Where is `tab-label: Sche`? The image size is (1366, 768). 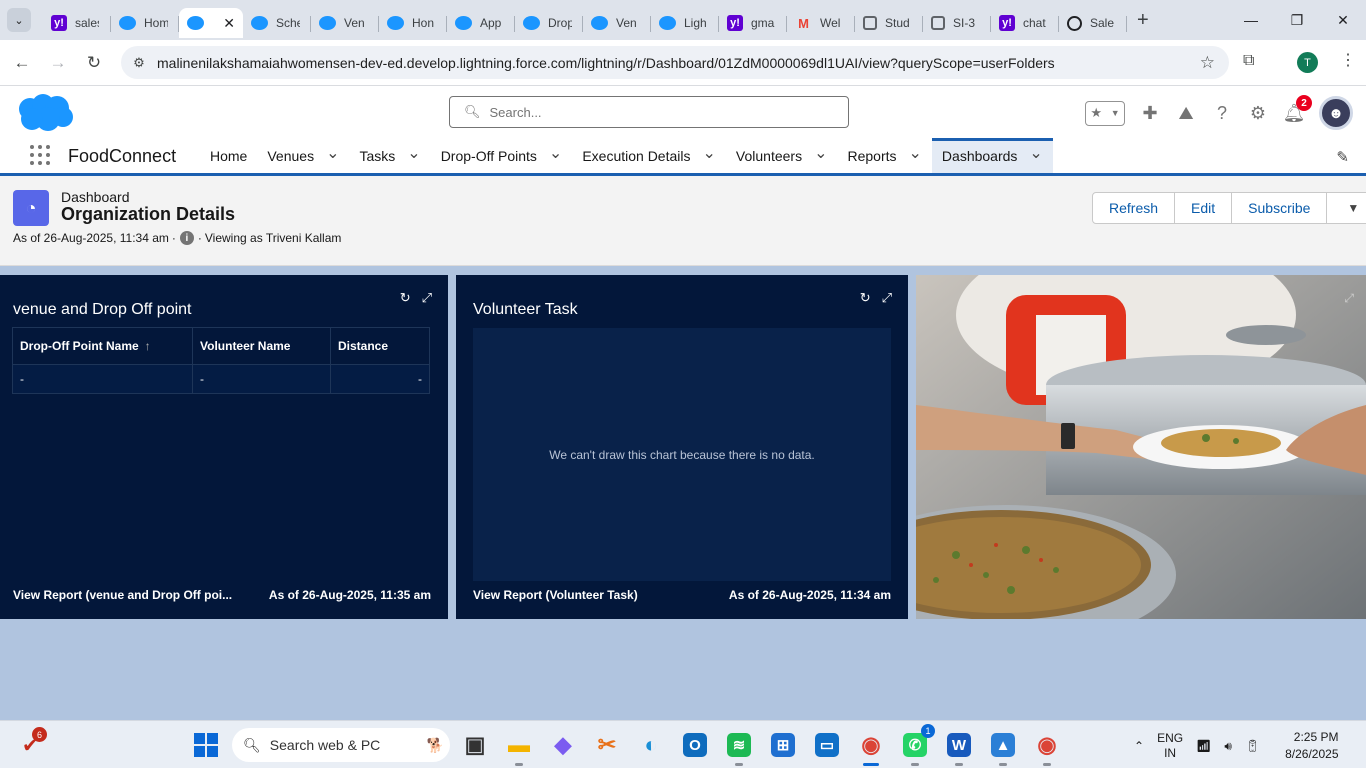
tab-label: Sche is located at coordinates (288, 23).